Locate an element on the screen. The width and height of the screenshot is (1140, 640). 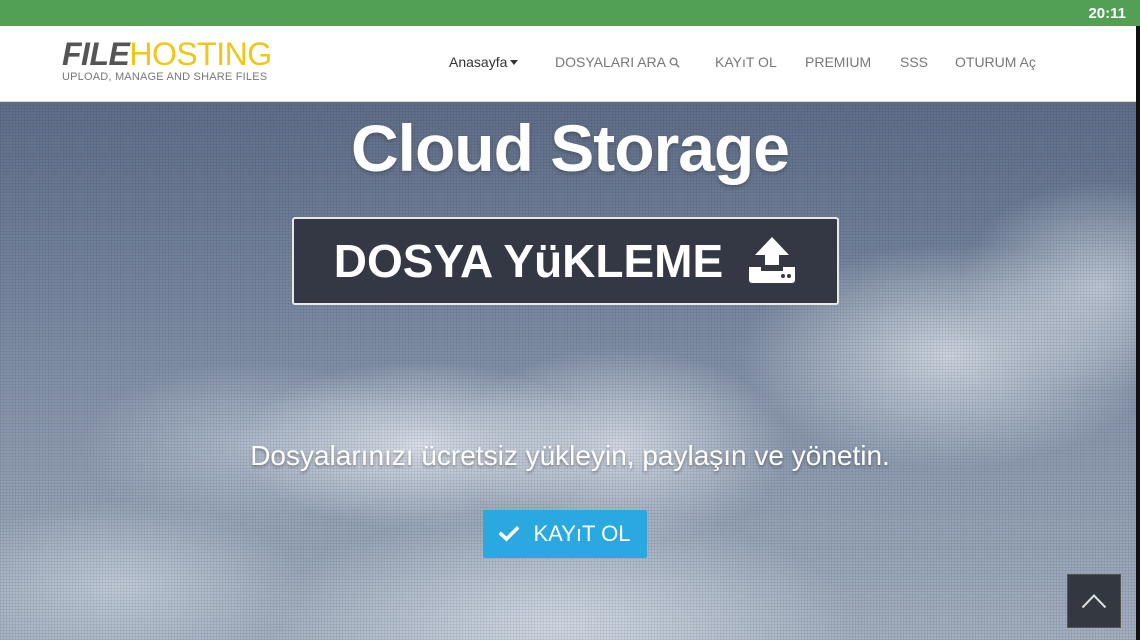
nav-premium: PREMIUM is located at coordinates (838, 62).